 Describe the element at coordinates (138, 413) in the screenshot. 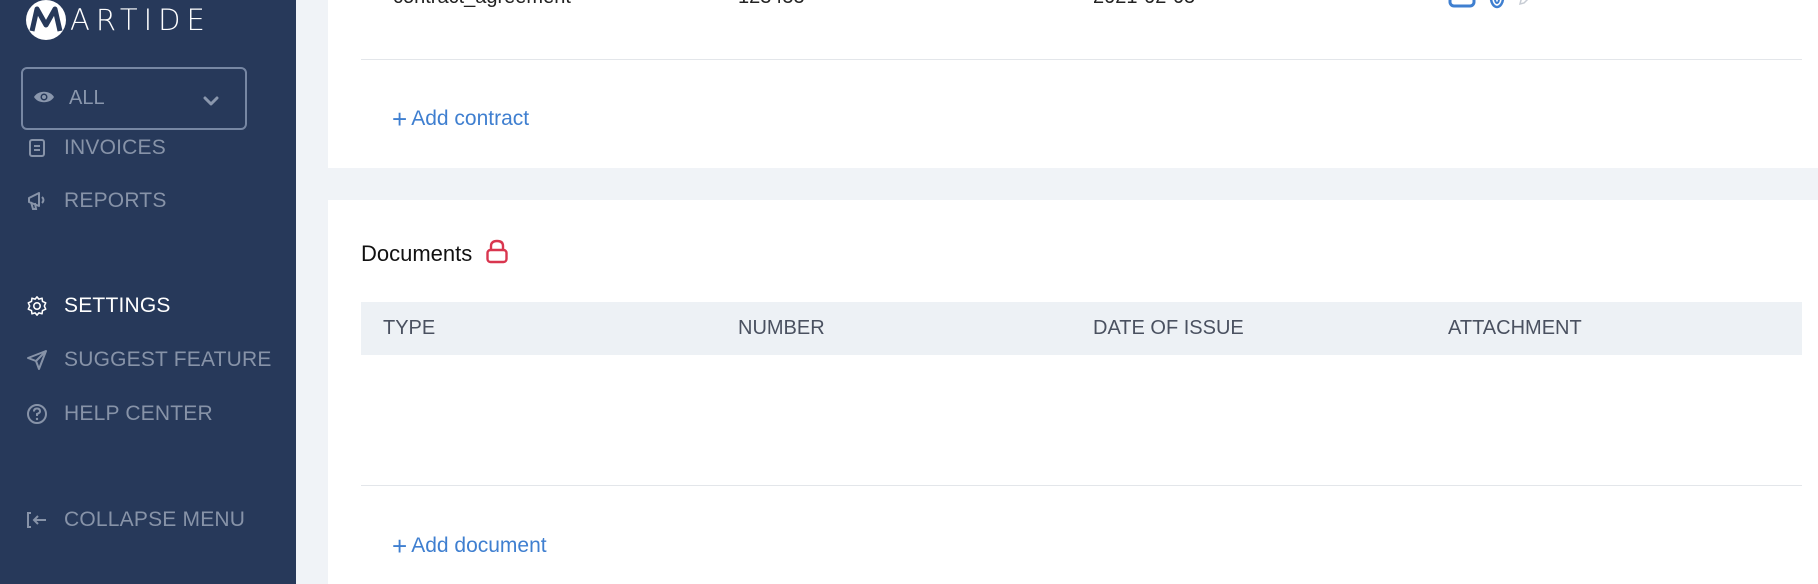

I see `sidebar-item-label: HELP CENTER` at that location.